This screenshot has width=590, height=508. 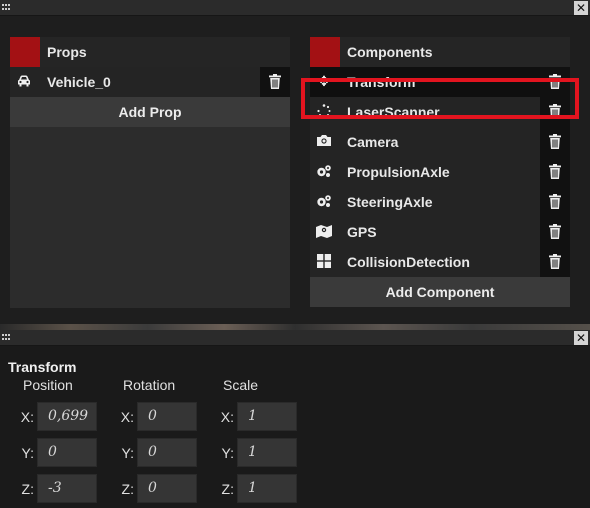 What do you see at coordinates (581, 8) in the screenshot?
I see `top-window-close-button: ✕` at bounding box center [581, 8].